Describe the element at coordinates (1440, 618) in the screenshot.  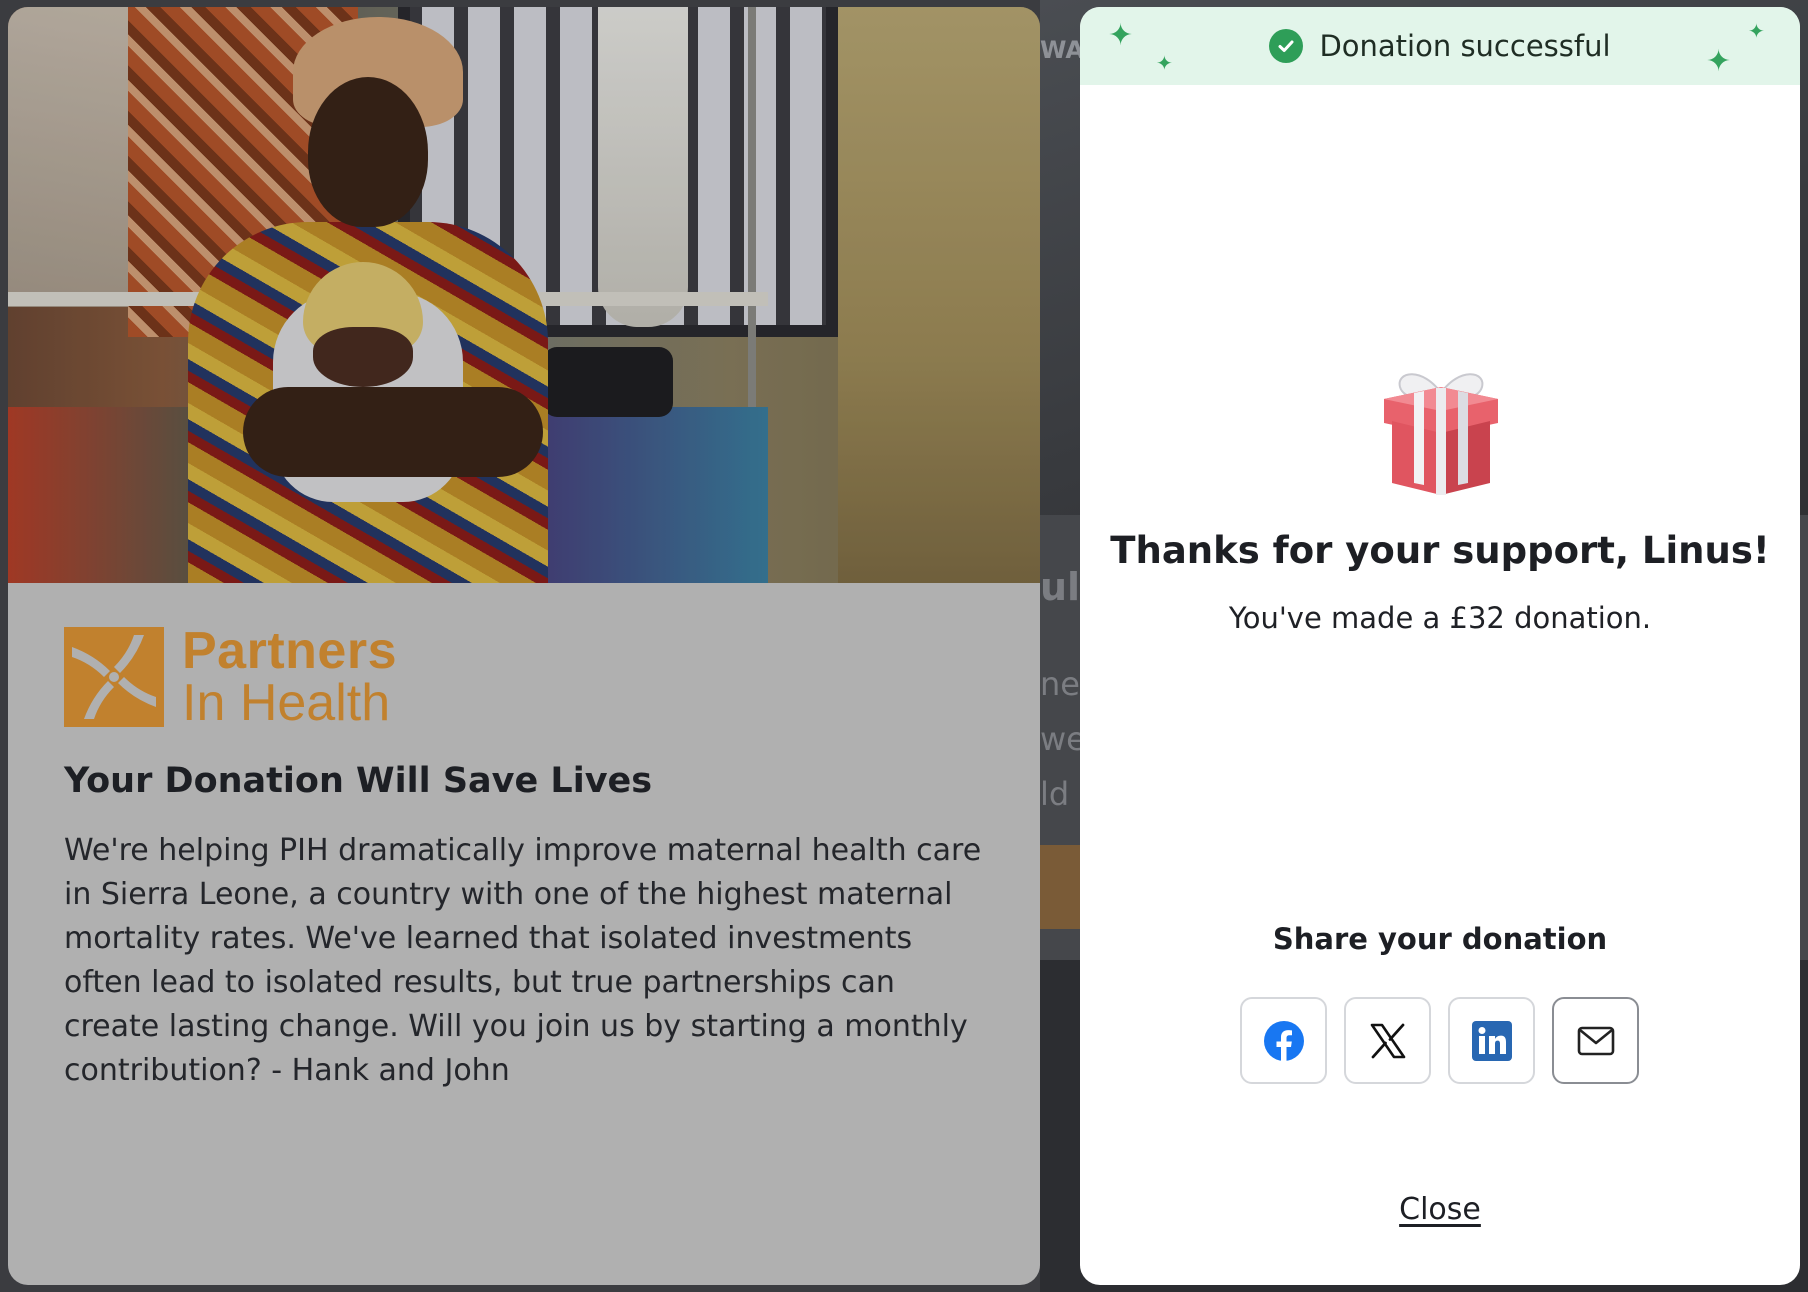
I see `donation-amount-text: You've made a £32 donation.` at that location.